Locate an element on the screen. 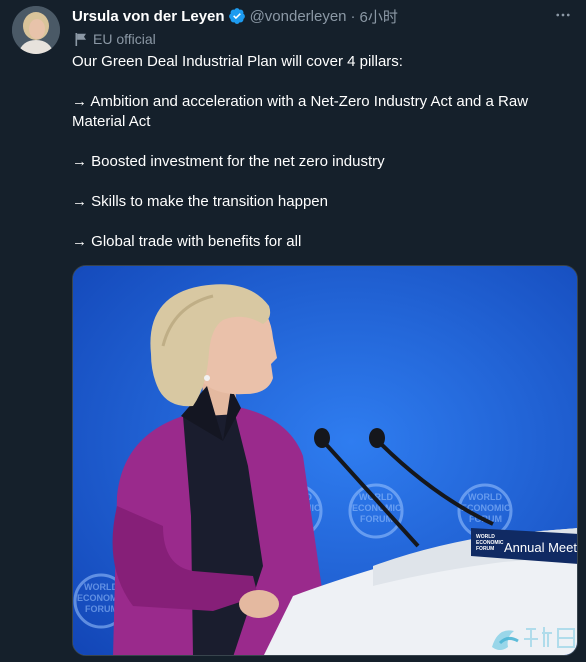 This screenshot has width=586, height=662. account-label-text: EU official is located at coordinates (124, 39).